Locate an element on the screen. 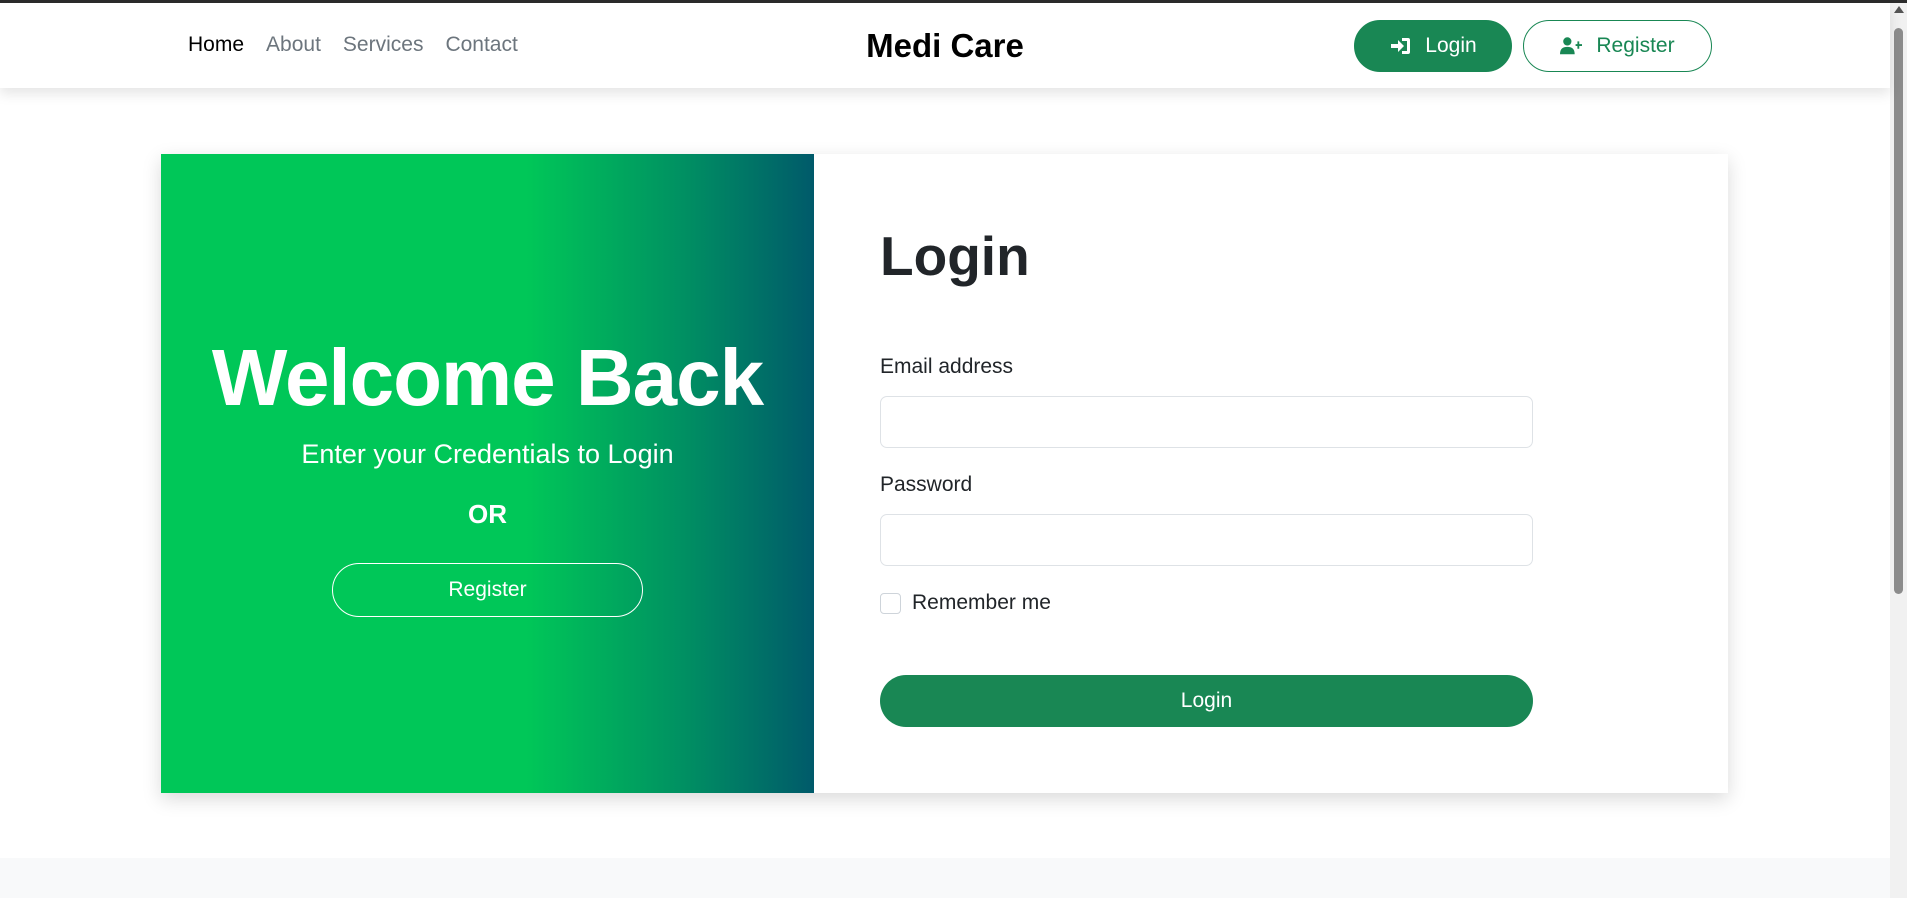  nav-login-button: Login is located at coordinates (1433, 46).